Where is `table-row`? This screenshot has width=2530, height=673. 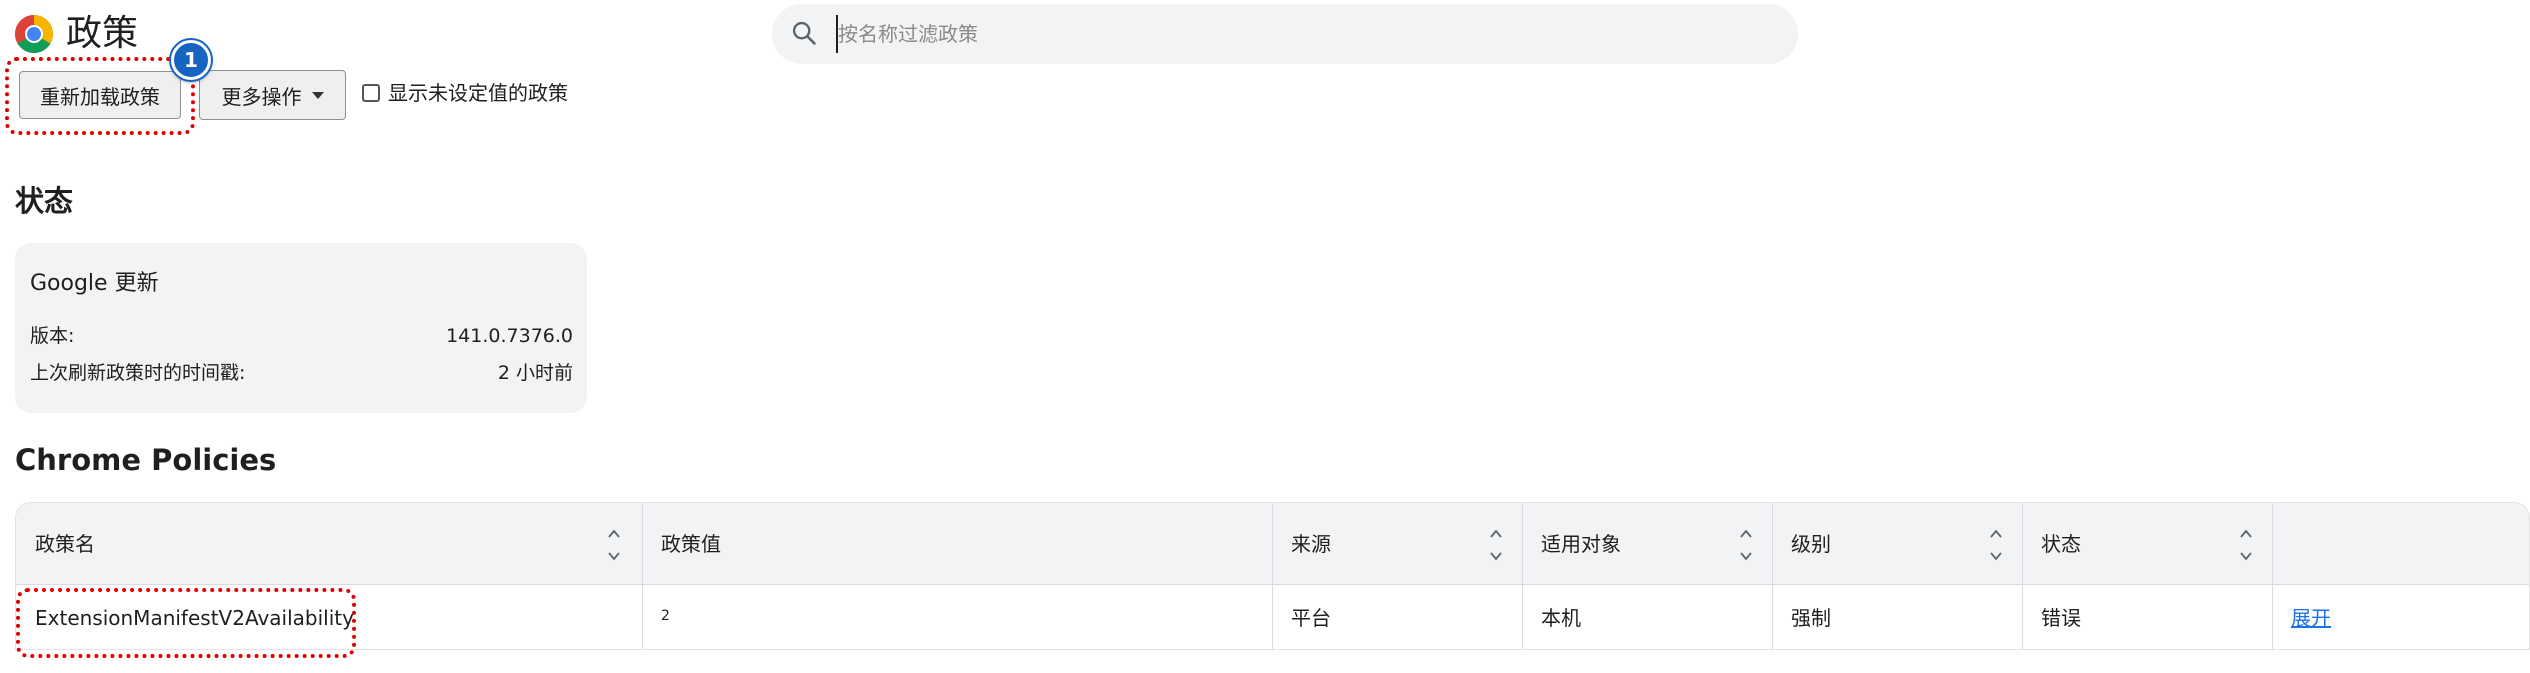 table-row is located at coordinates (1272, 617).